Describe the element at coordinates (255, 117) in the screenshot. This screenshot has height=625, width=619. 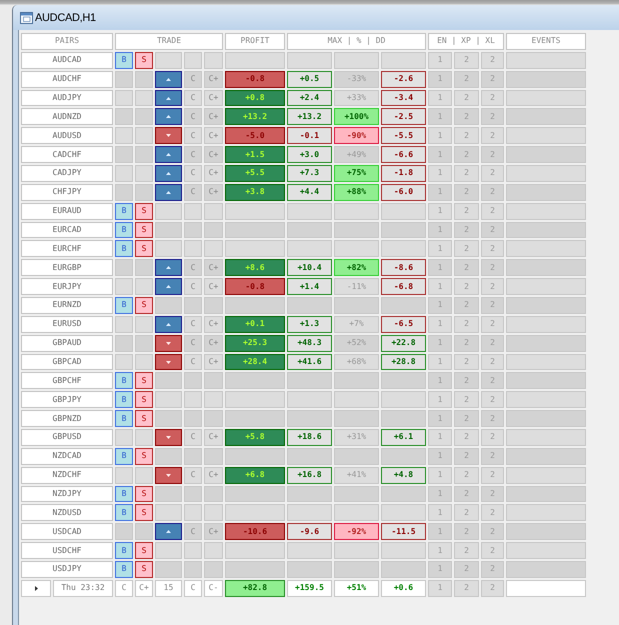
I see `profit-cell: +13.2` at that location.